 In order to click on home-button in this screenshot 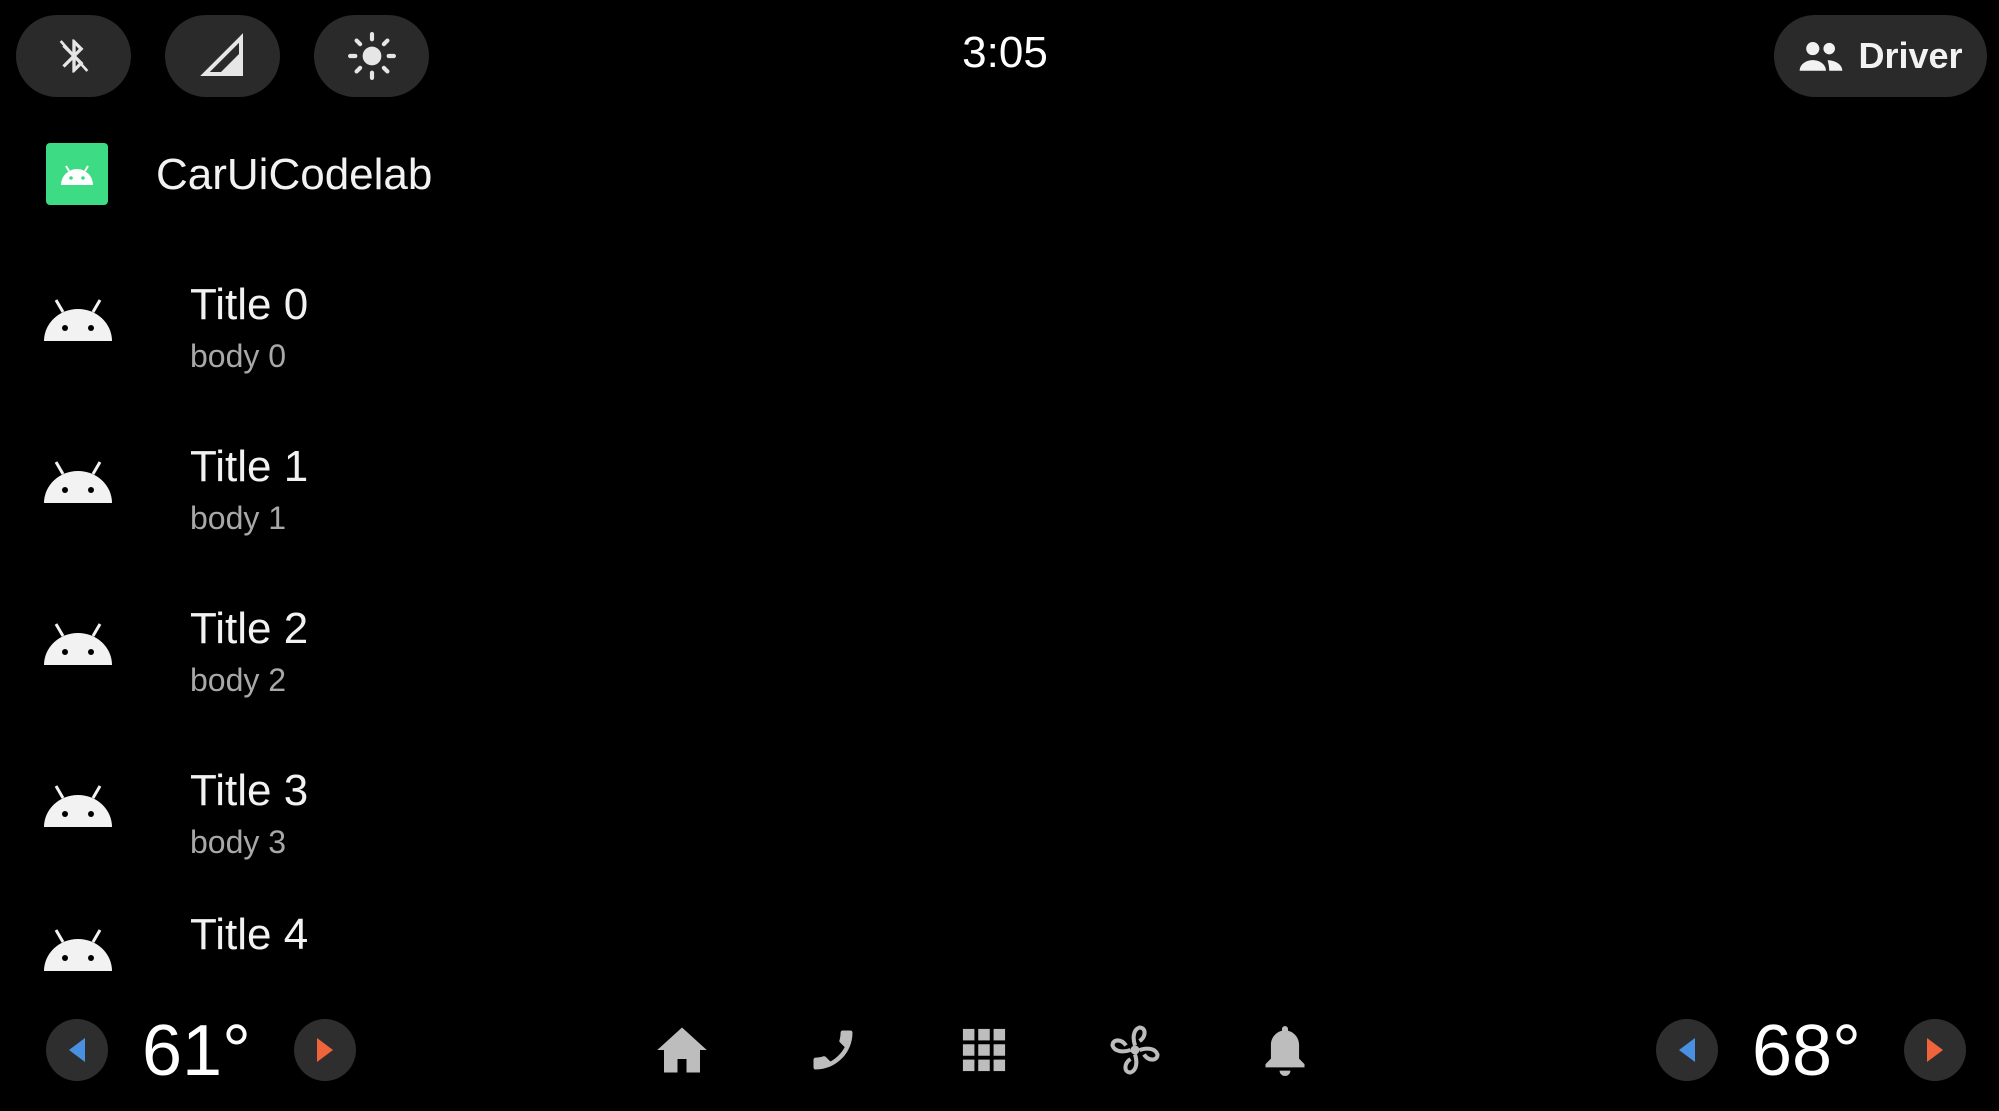, I will do `click(682, 1050)`.